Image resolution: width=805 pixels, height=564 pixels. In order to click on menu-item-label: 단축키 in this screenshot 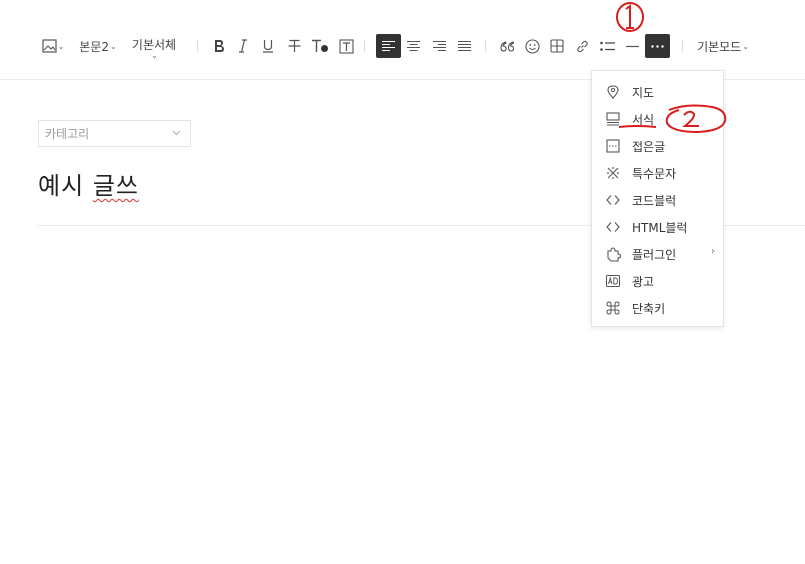, I will do `click(649, 309)`.